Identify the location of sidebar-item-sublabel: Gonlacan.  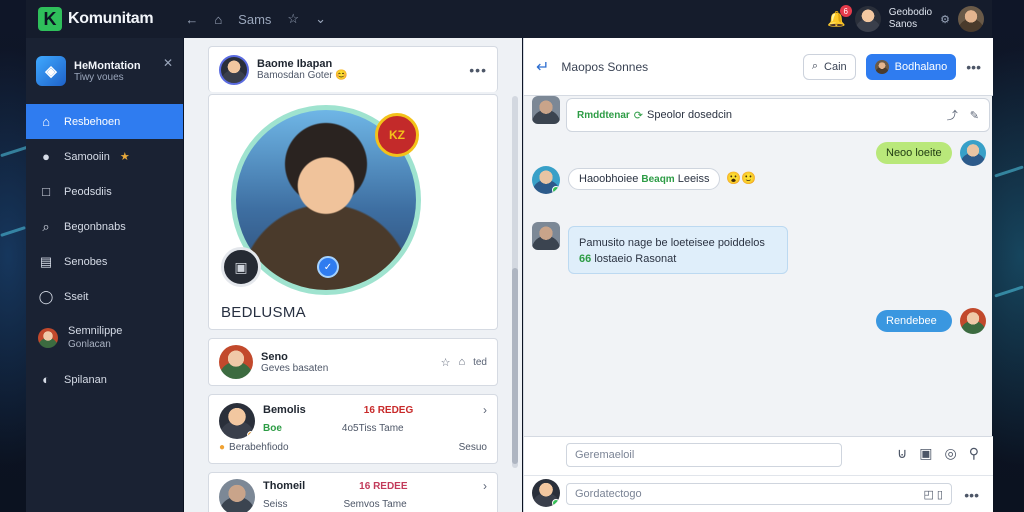
(89, 344).